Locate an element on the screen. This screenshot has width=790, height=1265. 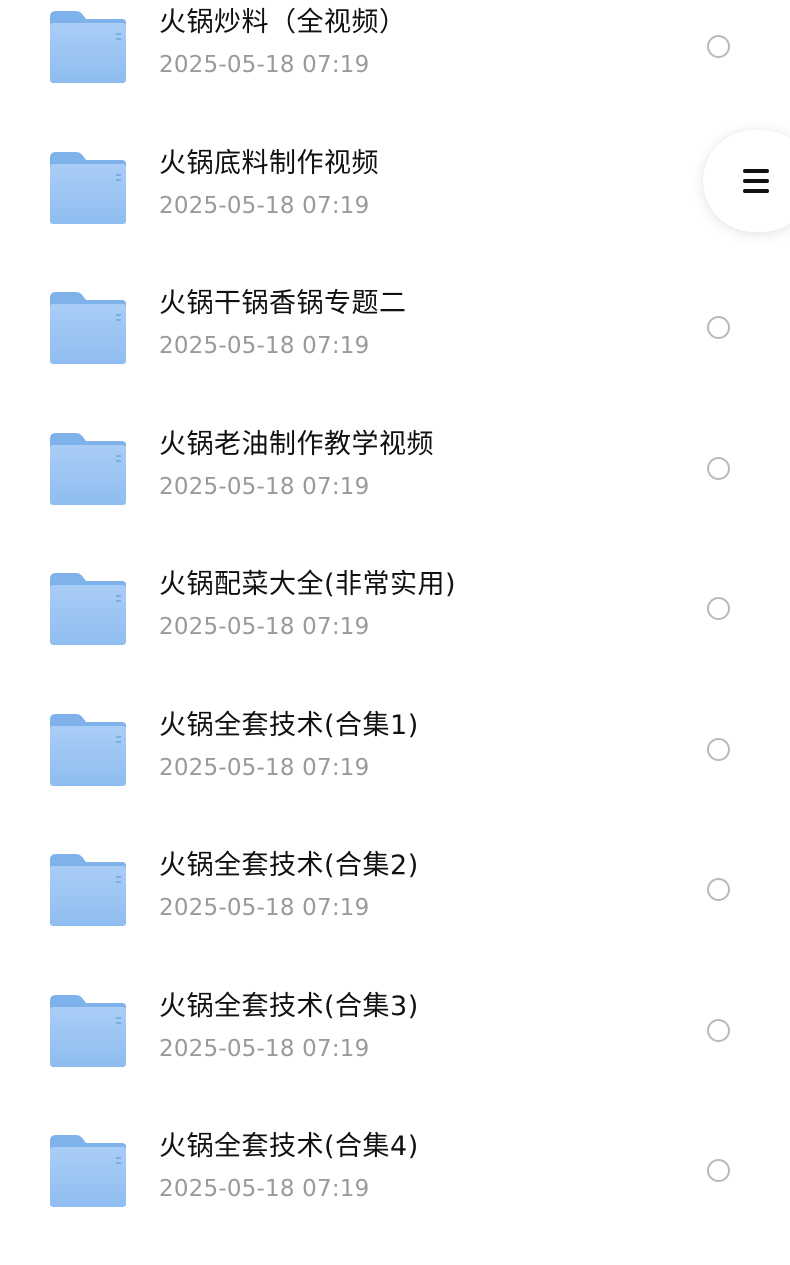
file-name: 火锅全套技术(合集2) is located at coordinates (289, 865).